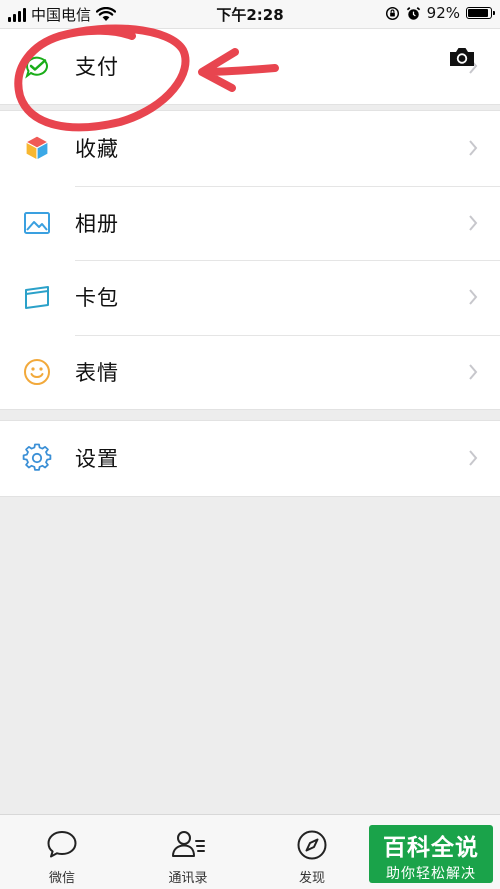  What do you see at coordinates (37, 222) in the screenshot?
I see `picture-icon` at bounding box center [37, 222].